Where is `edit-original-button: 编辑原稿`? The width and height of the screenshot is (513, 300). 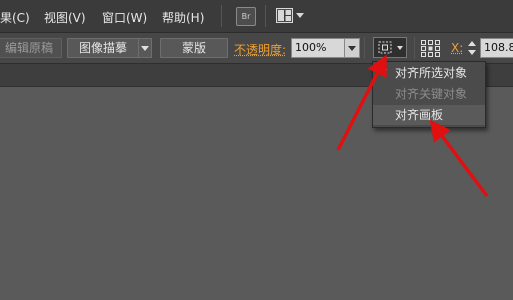 edit-original-button: 编辑原稿 is located at coordinates (31, 48).